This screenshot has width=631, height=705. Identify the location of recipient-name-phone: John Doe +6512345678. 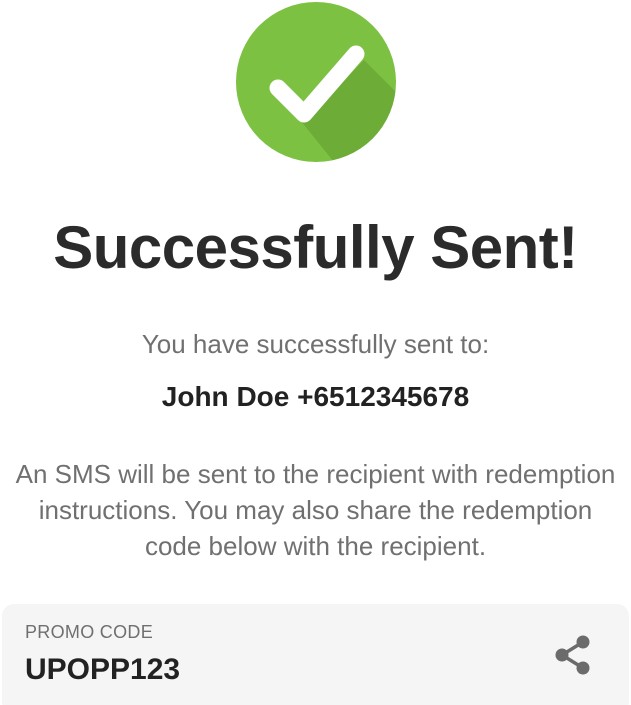
(315, 396).